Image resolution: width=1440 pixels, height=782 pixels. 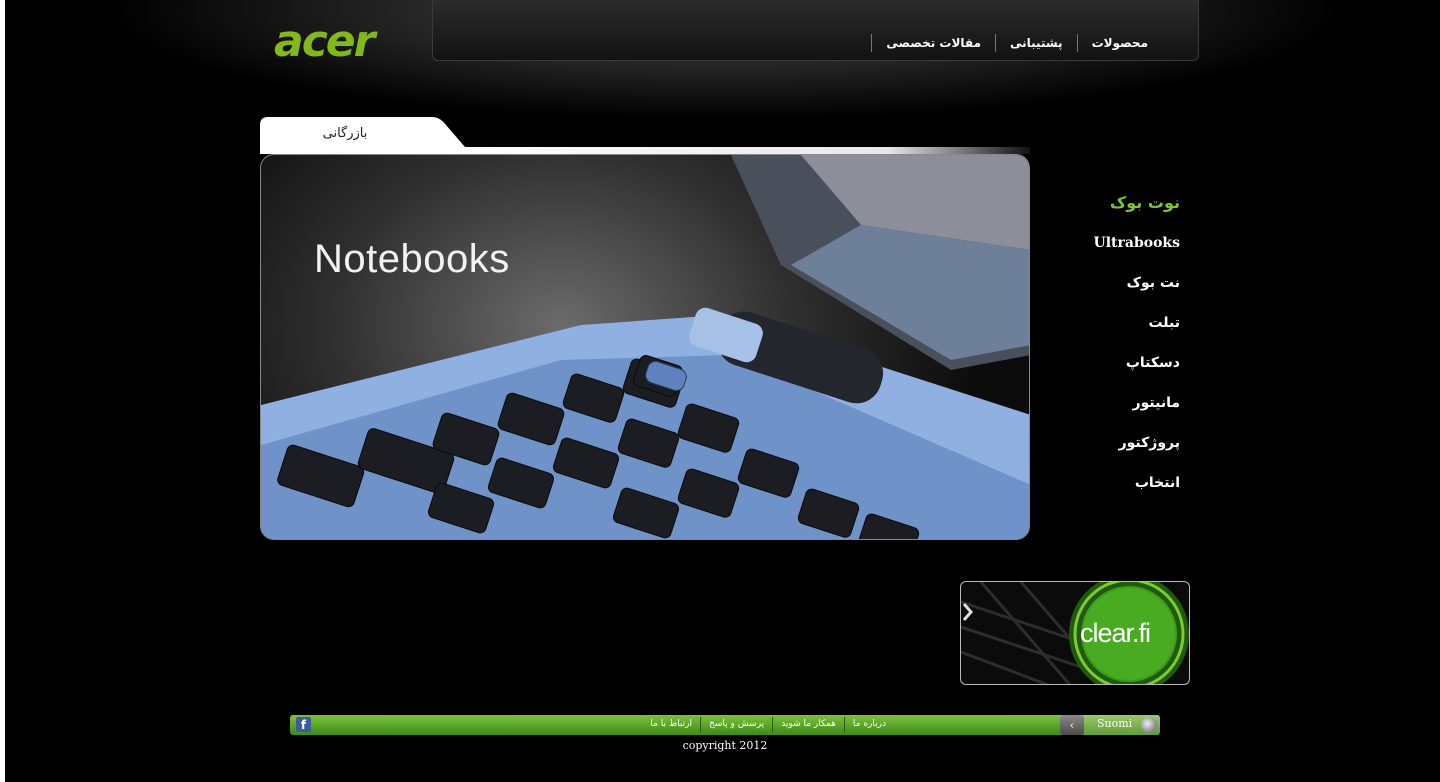 I want to click on copyright: copyright 2012, so click(x=725, y=745).